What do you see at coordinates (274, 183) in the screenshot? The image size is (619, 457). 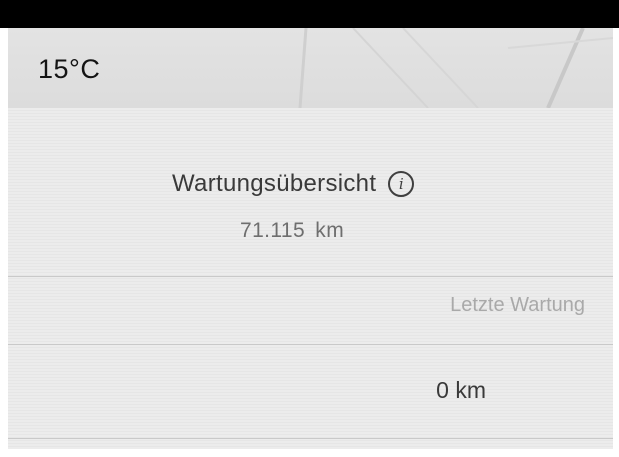 I see `page-title: Wartungsübersicht` at bounding box center [274, 183].